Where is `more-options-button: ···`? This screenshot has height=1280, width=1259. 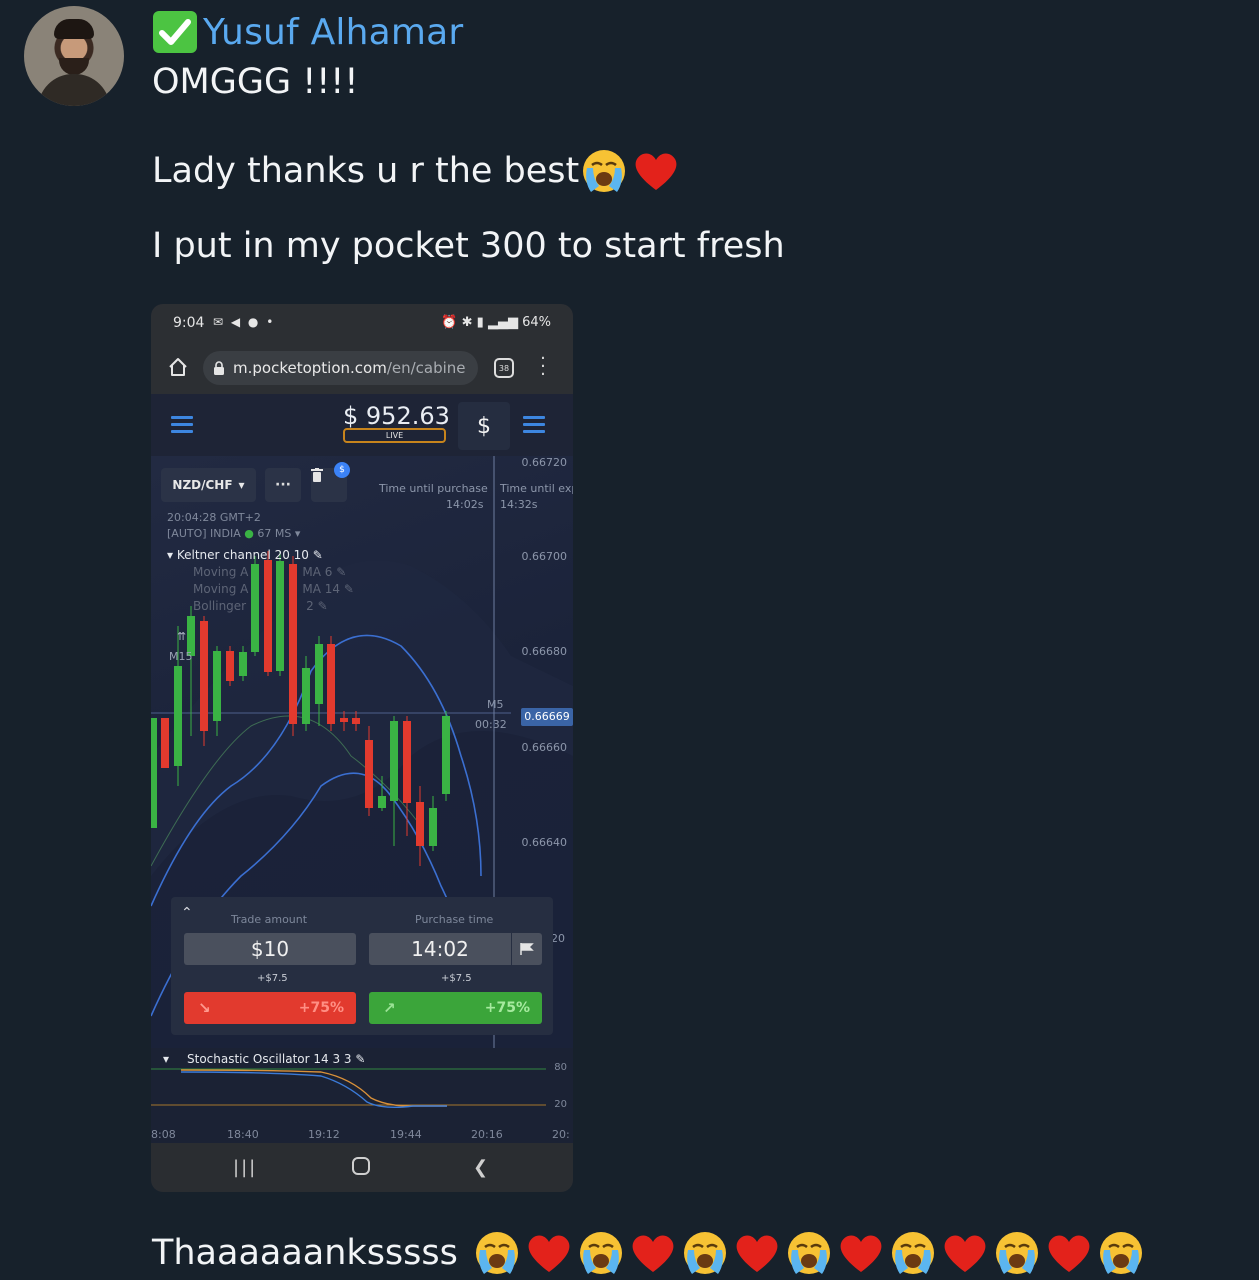 more-options-button: ··· is located at coordinates (283, 485).